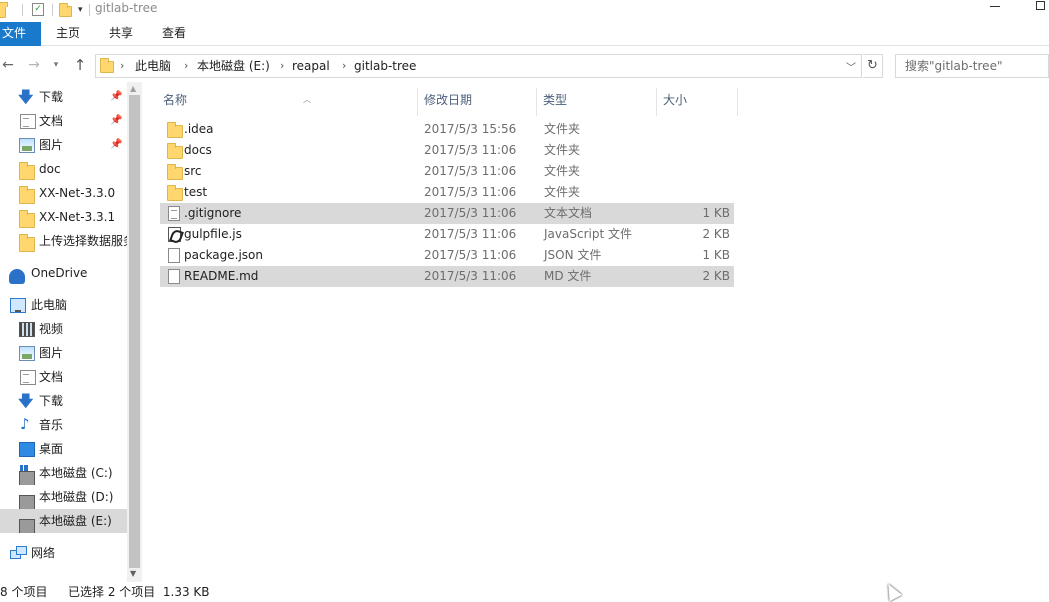 This screenshot has height=602, width=1049. What do you see at coordinates (599, 100) in the screenshot?
I see `column-header-type: 类型` at bounding box center [599, 100].